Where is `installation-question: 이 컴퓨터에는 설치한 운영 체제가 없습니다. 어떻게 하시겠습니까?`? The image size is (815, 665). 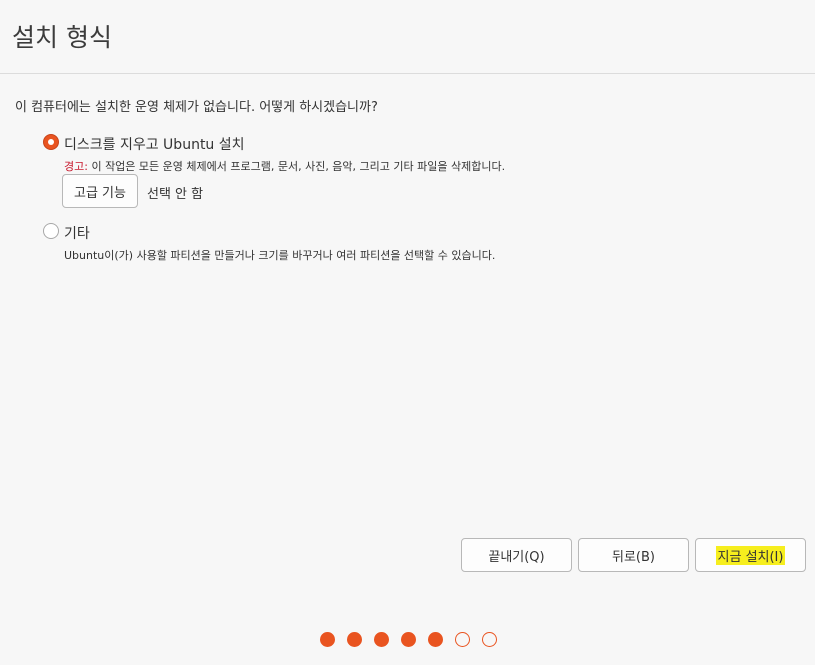
installation-question: 이 컴퓨터에는 설치한 운영 체제가 없습니다. 어떻게 하시겠습니까? is located at coordinates (196, 107).